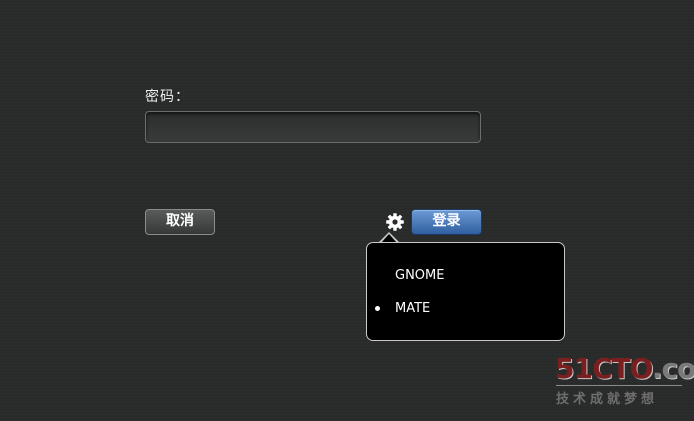 The height and width of the screenshot is (421, 694). What do you see at coordinates (465, 309) in the screenshot?
I see `session-item-mate: MATE` at bounding box center [465, 309].